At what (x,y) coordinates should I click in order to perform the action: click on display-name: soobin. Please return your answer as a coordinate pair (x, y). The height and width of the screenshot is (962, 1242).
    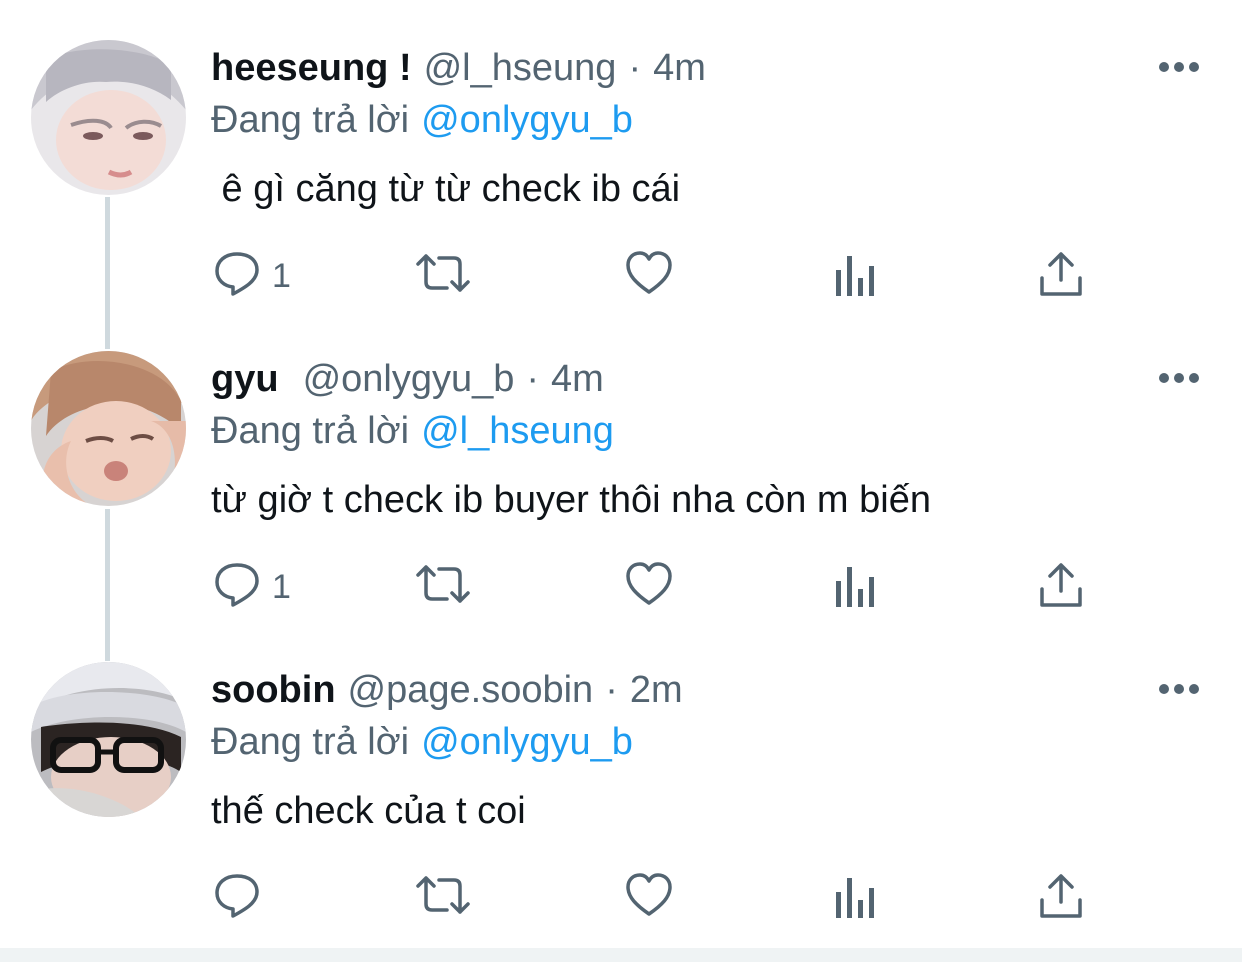
    Looking at the image, I should click on (273, 690).